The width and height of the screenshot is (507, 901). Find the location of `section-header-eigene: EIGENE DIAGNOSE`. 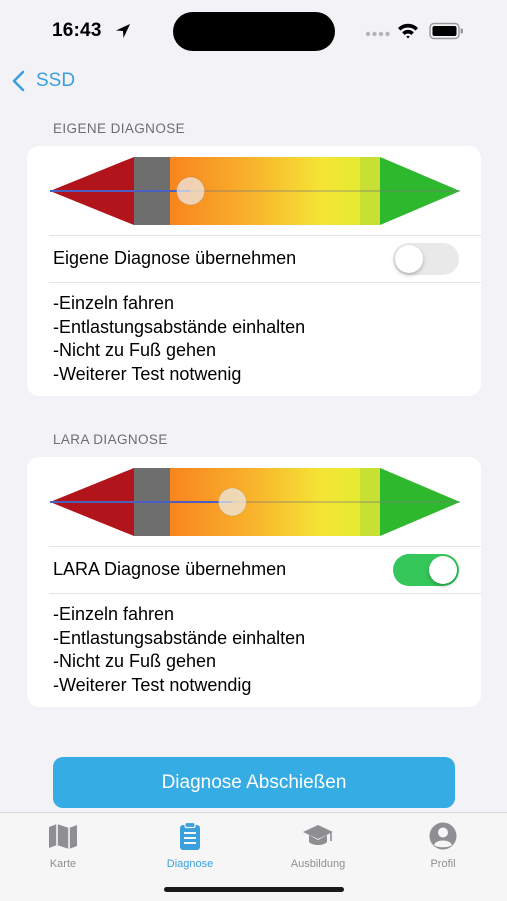

section-header-eigene: EIGENE DIAGNOSE is located at coordinates (119, 128).